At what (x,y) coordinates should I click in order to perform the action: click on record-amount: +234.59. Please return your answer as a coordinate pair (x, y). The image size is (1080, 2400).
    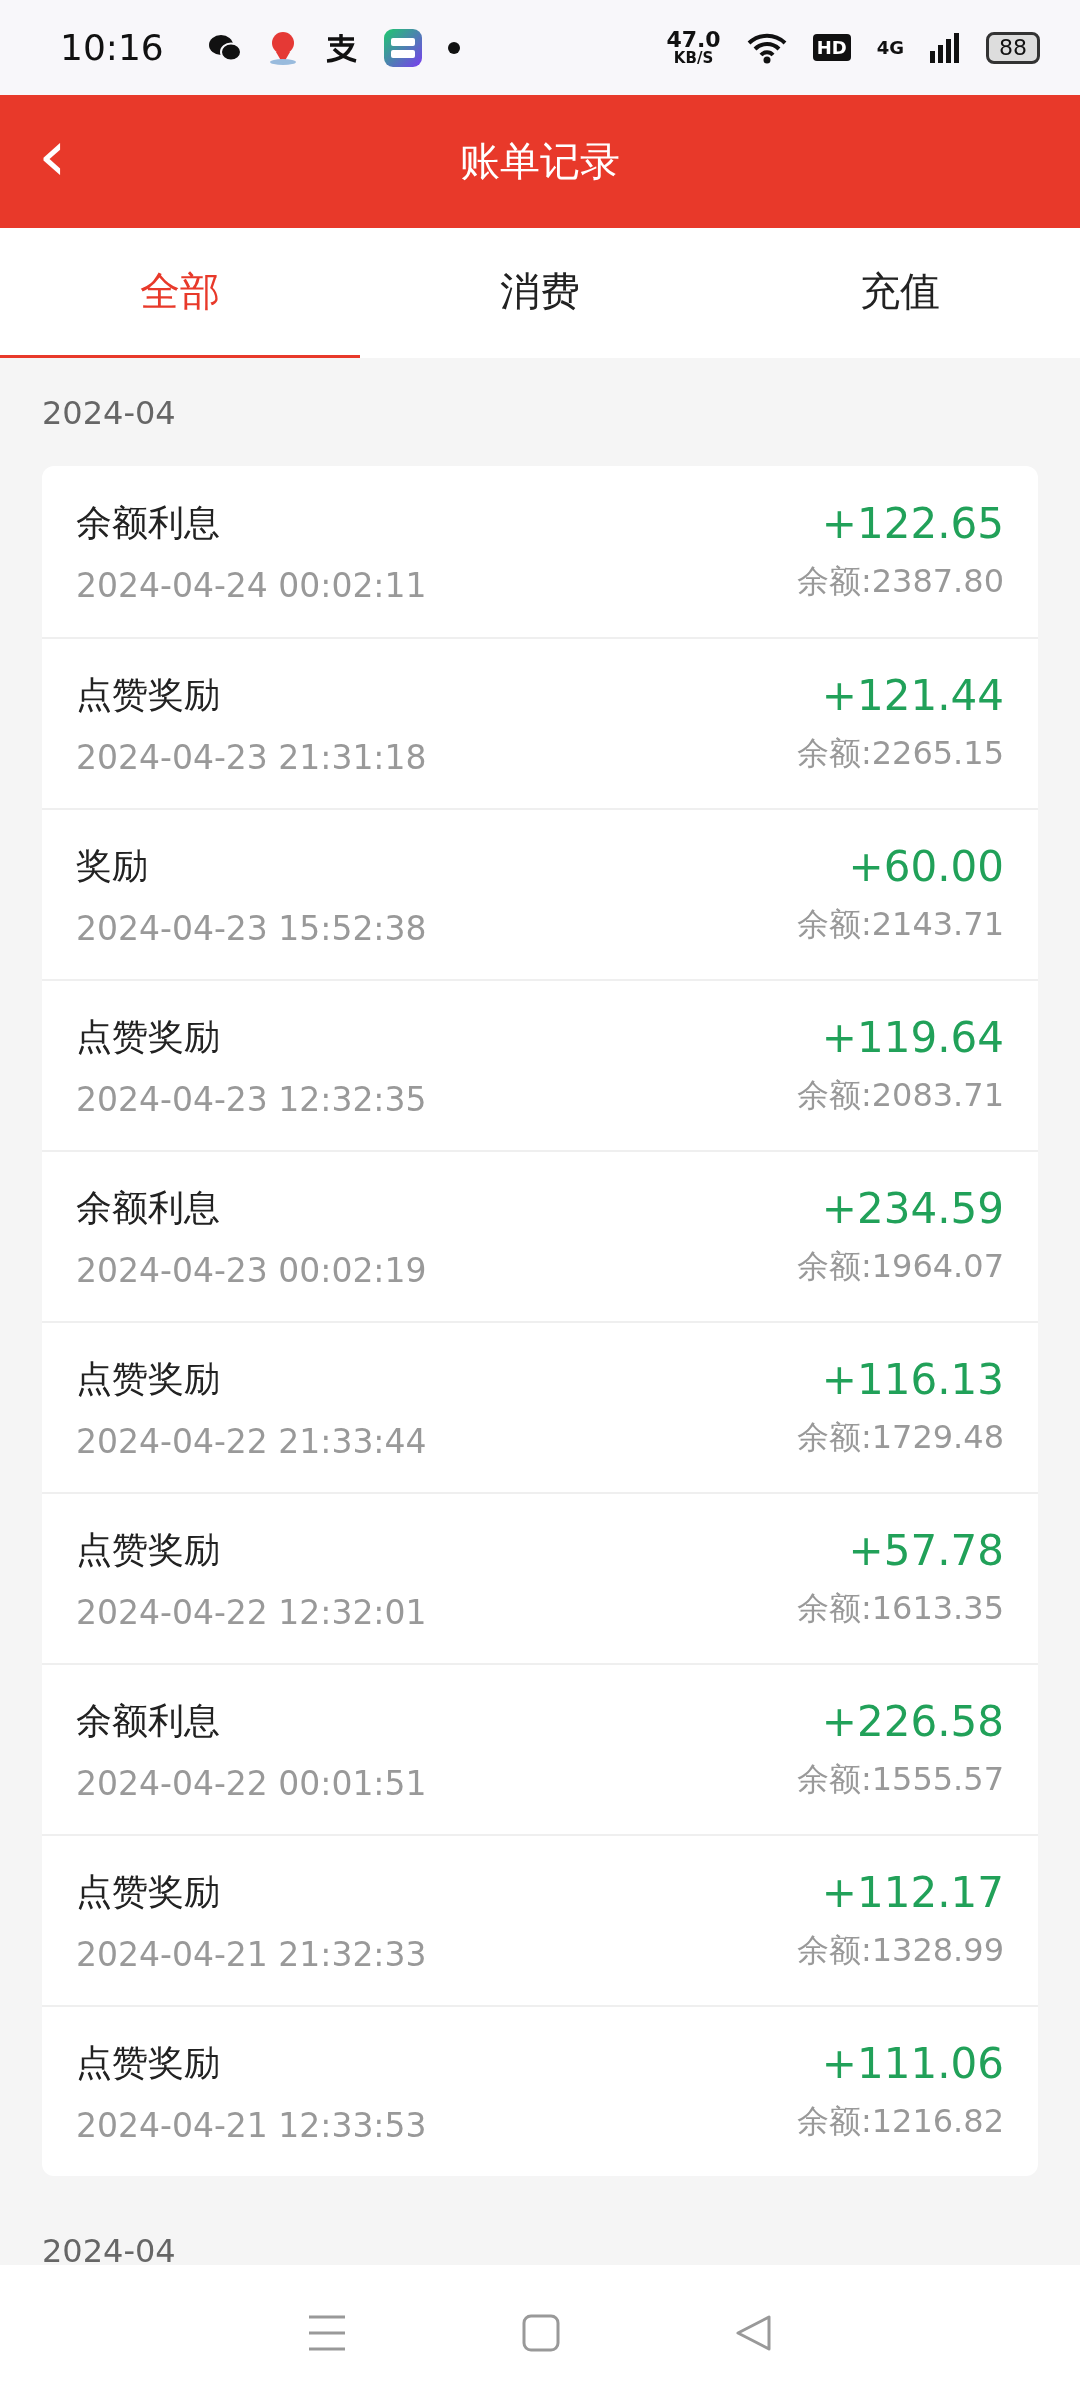
    Looking at the image, I should click on (912, 1208).